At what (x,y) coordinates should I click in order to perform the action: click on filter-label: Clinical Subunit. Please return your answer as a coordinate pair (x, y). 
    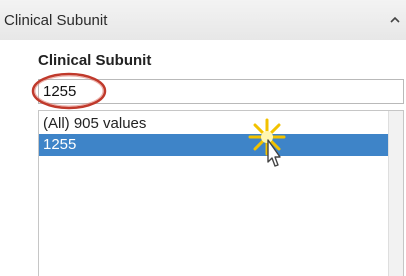
    Looking at the image, I should click on (95, 60).